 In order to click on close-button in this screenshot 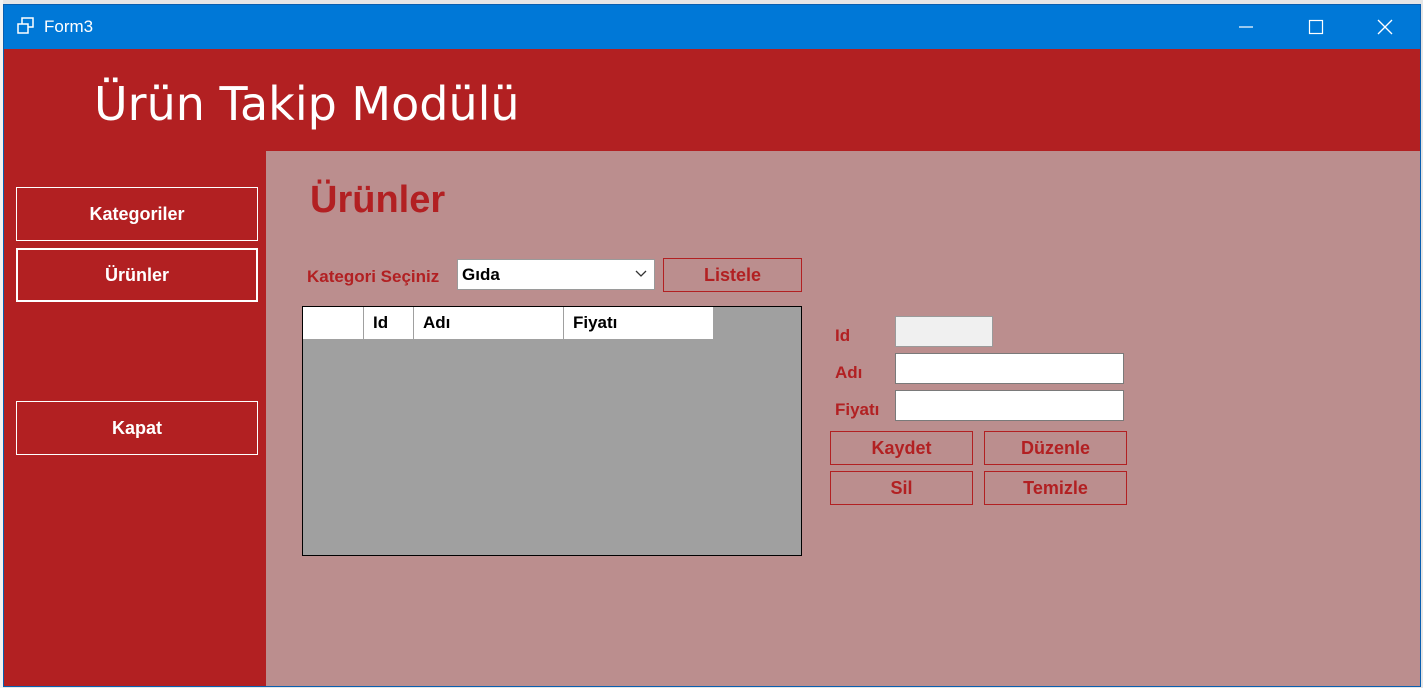, I will do `click(1385, 27)`.